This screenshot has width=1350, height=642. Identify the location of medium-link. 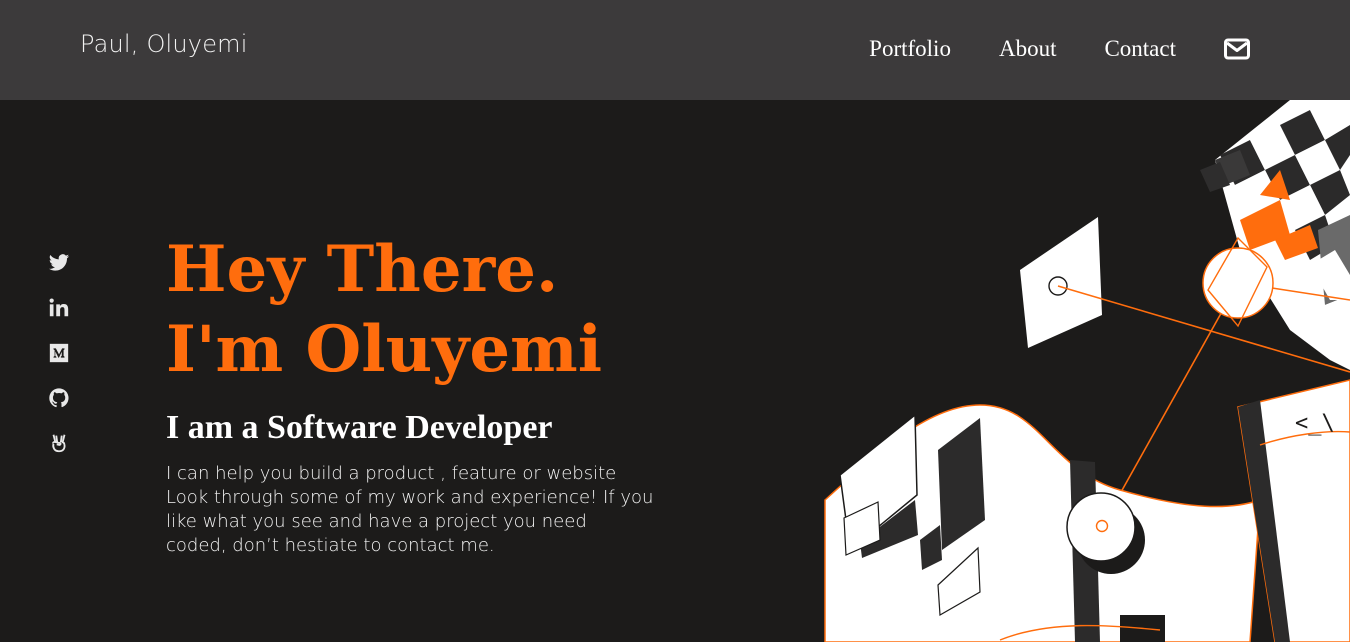
(59, 353).